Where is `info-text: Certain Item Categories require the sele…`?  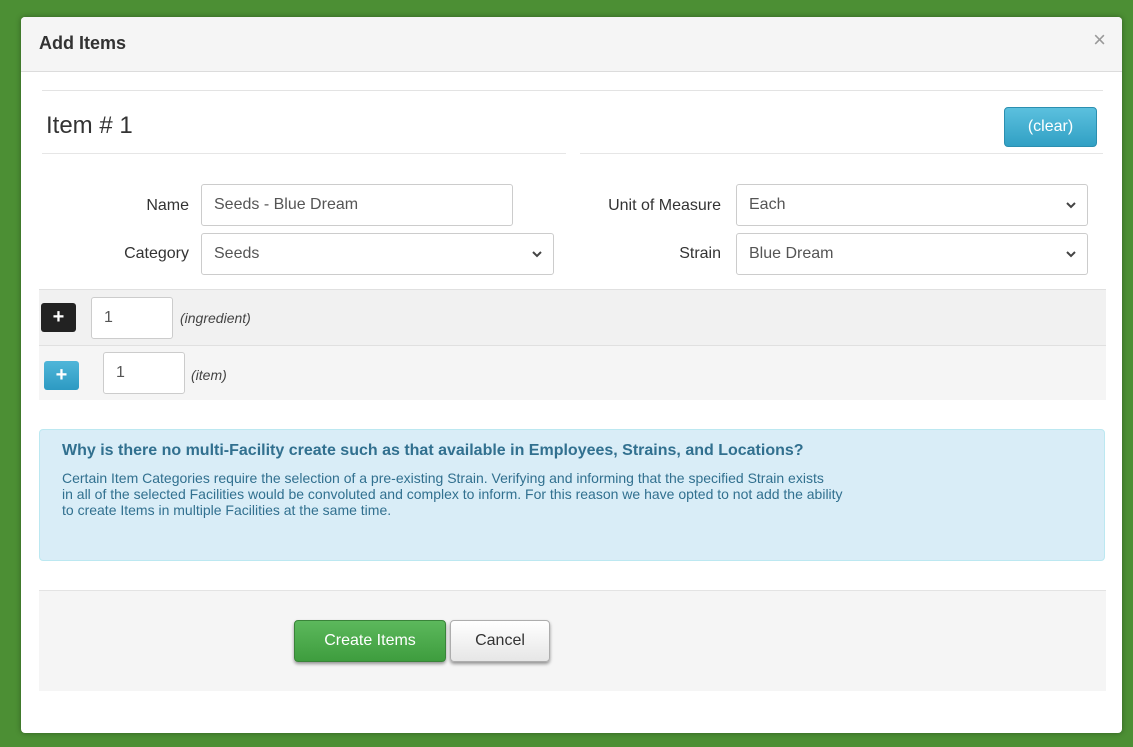 info-text: Certain Item Categories require the sele… is located at coordinates (567, 494).